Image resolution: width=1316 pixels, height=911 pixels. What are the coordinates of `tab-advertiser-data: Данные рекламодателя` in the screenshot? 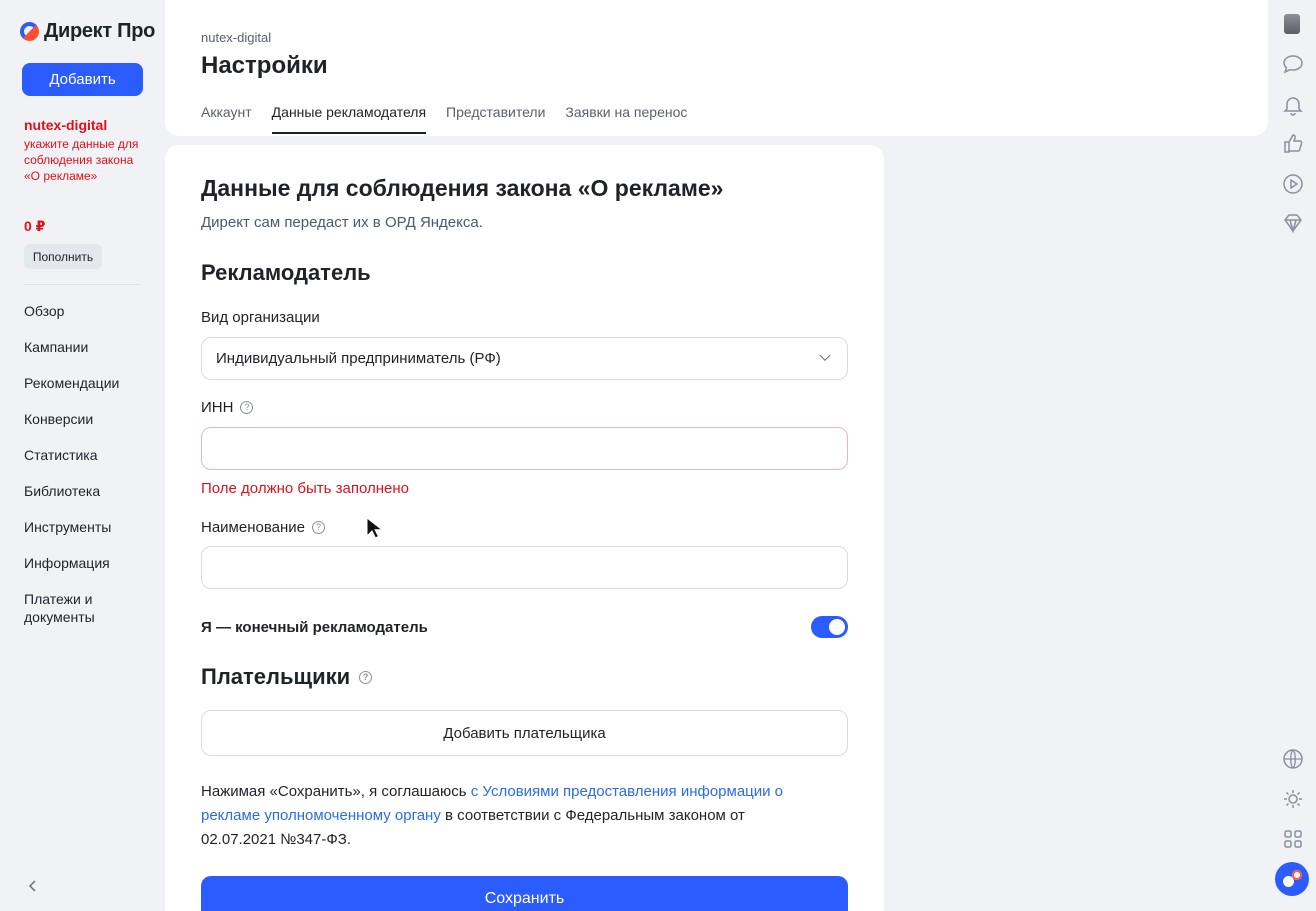 It's located at (349, 119).